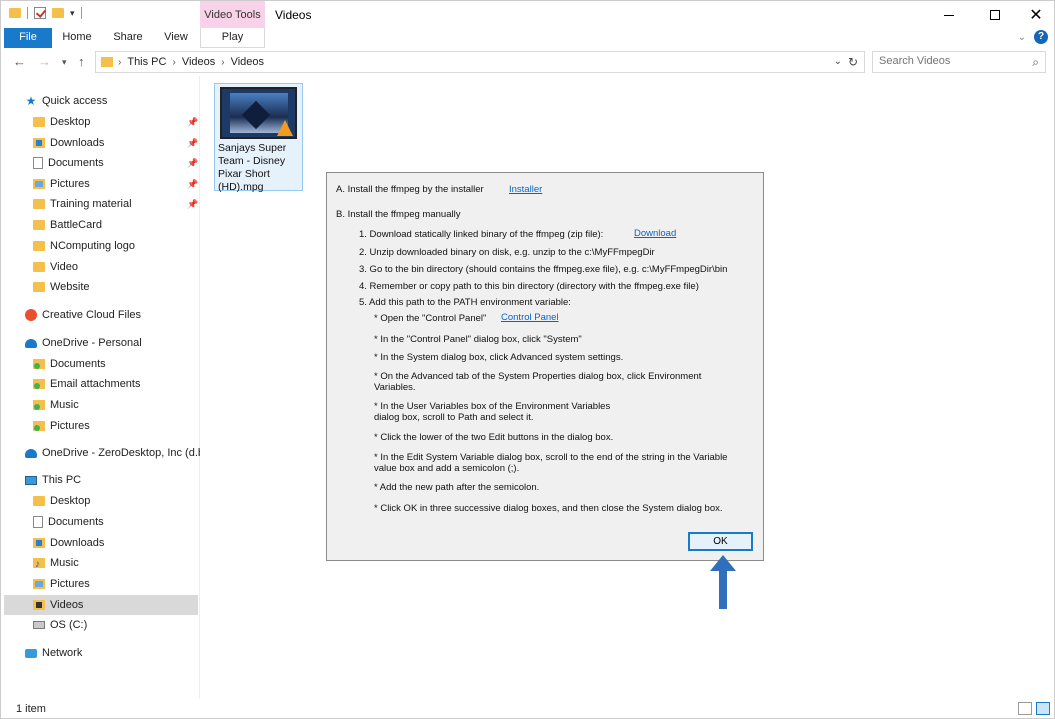  I want to click on onedrive-cloud-icon, so click(31, 343).